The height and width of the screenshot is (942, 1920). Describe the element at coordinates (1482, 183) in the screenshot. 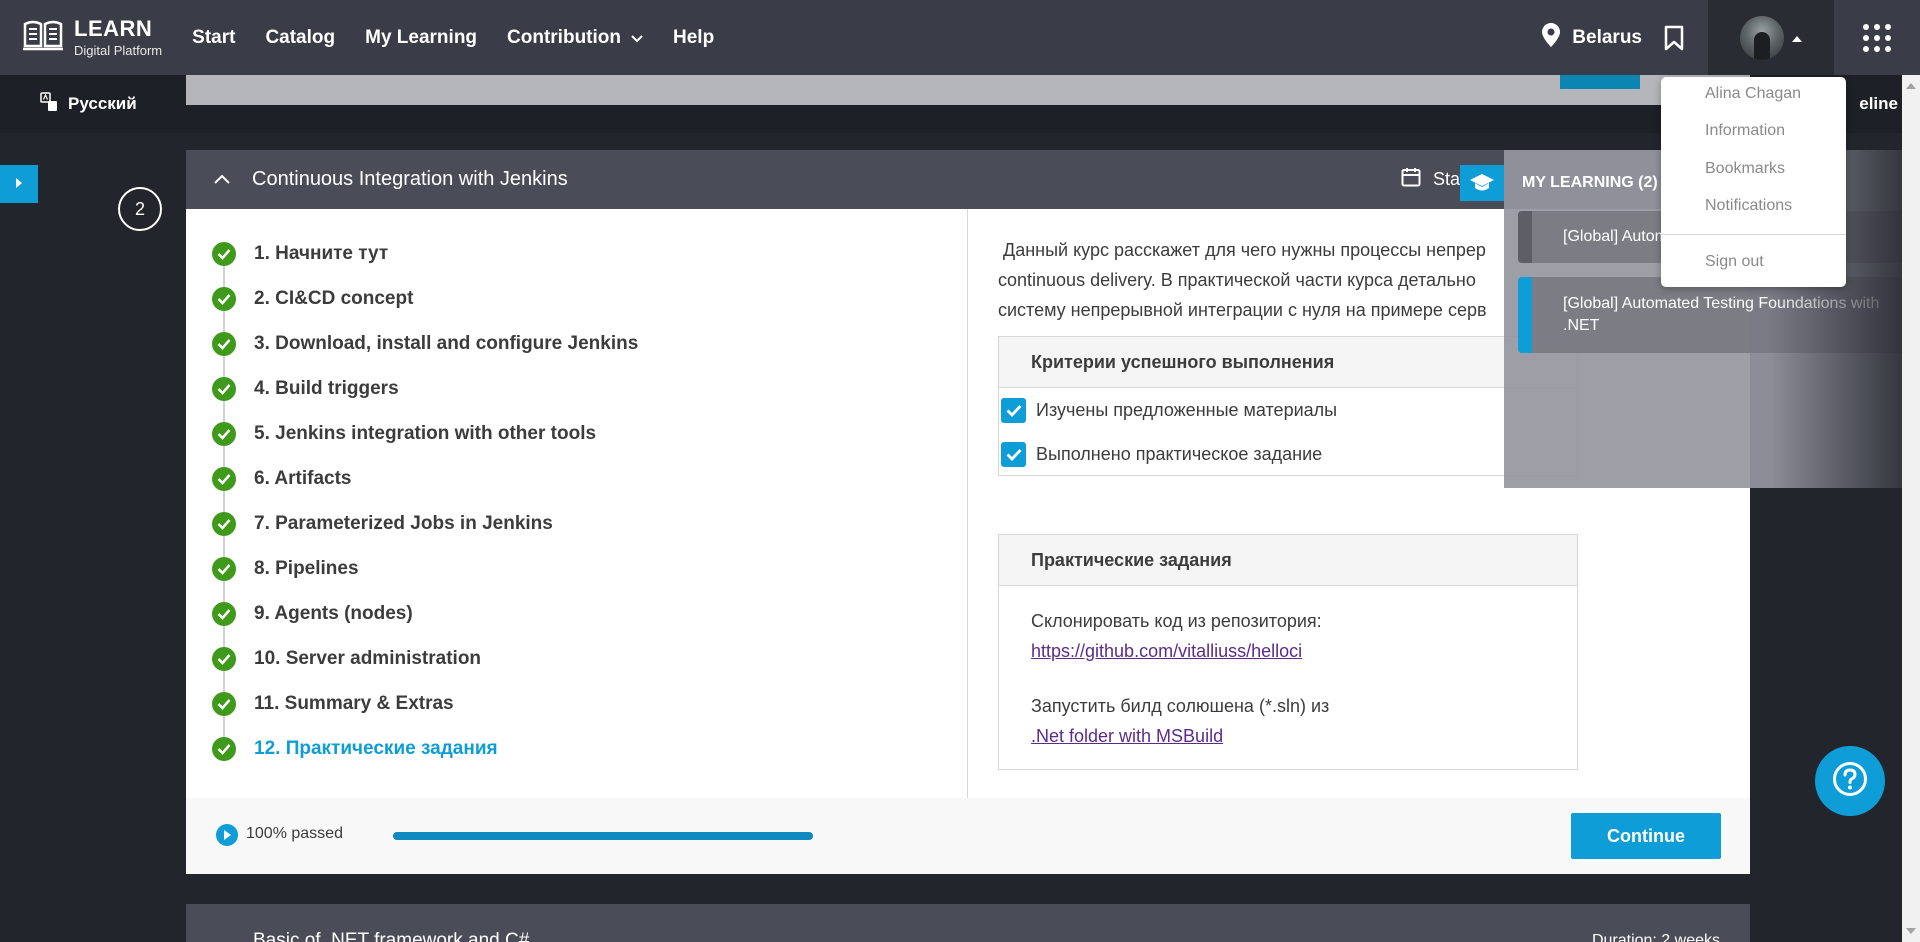

I see `graduation-cap-icon` at that location.